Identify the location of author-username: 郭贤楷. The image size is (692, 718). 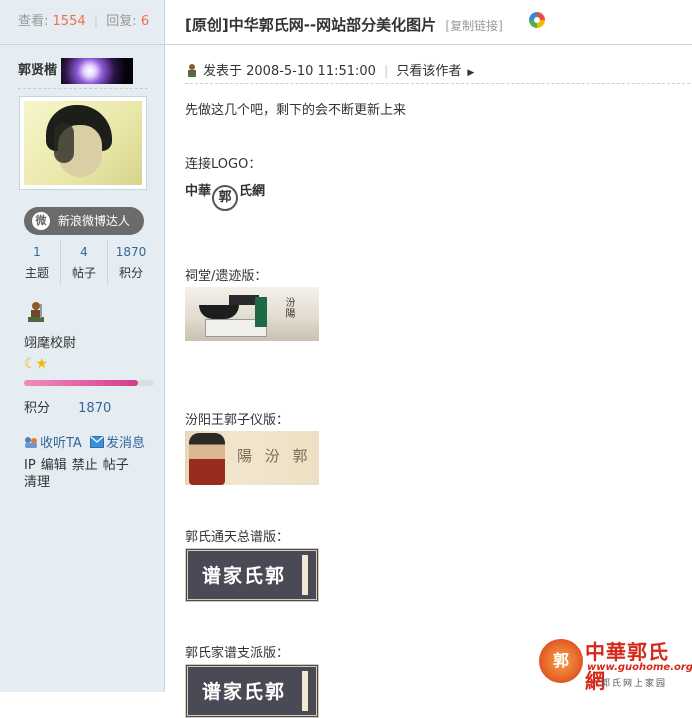
(37, 71).